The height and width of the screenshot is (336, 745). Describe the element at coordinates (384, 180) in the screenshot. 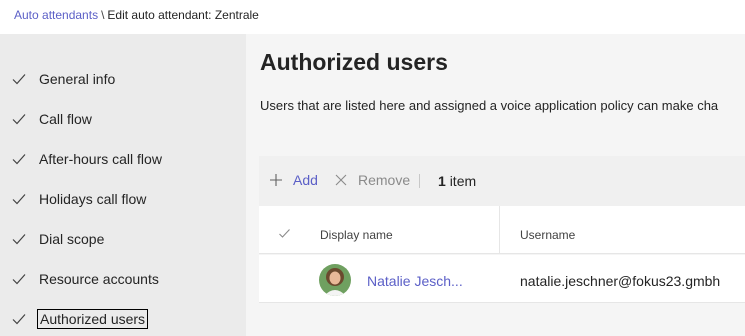

I see `remove-button-label: Remove` at that location.